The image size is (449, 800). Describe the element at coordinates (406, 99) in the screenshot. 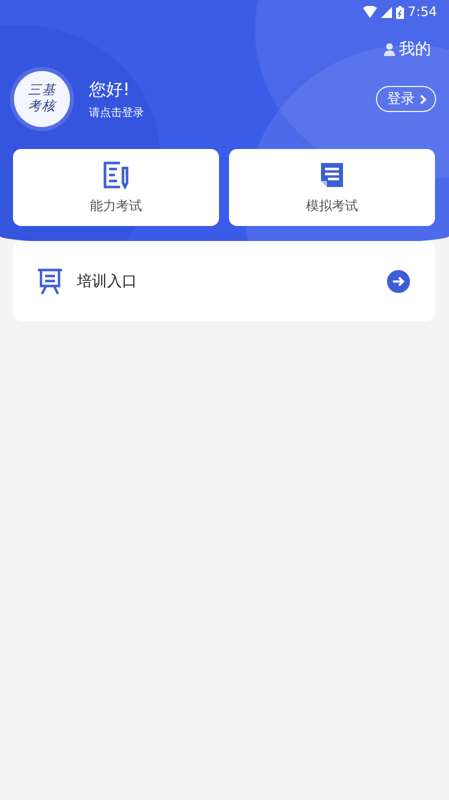

I see `login-button: 登录` at that location.